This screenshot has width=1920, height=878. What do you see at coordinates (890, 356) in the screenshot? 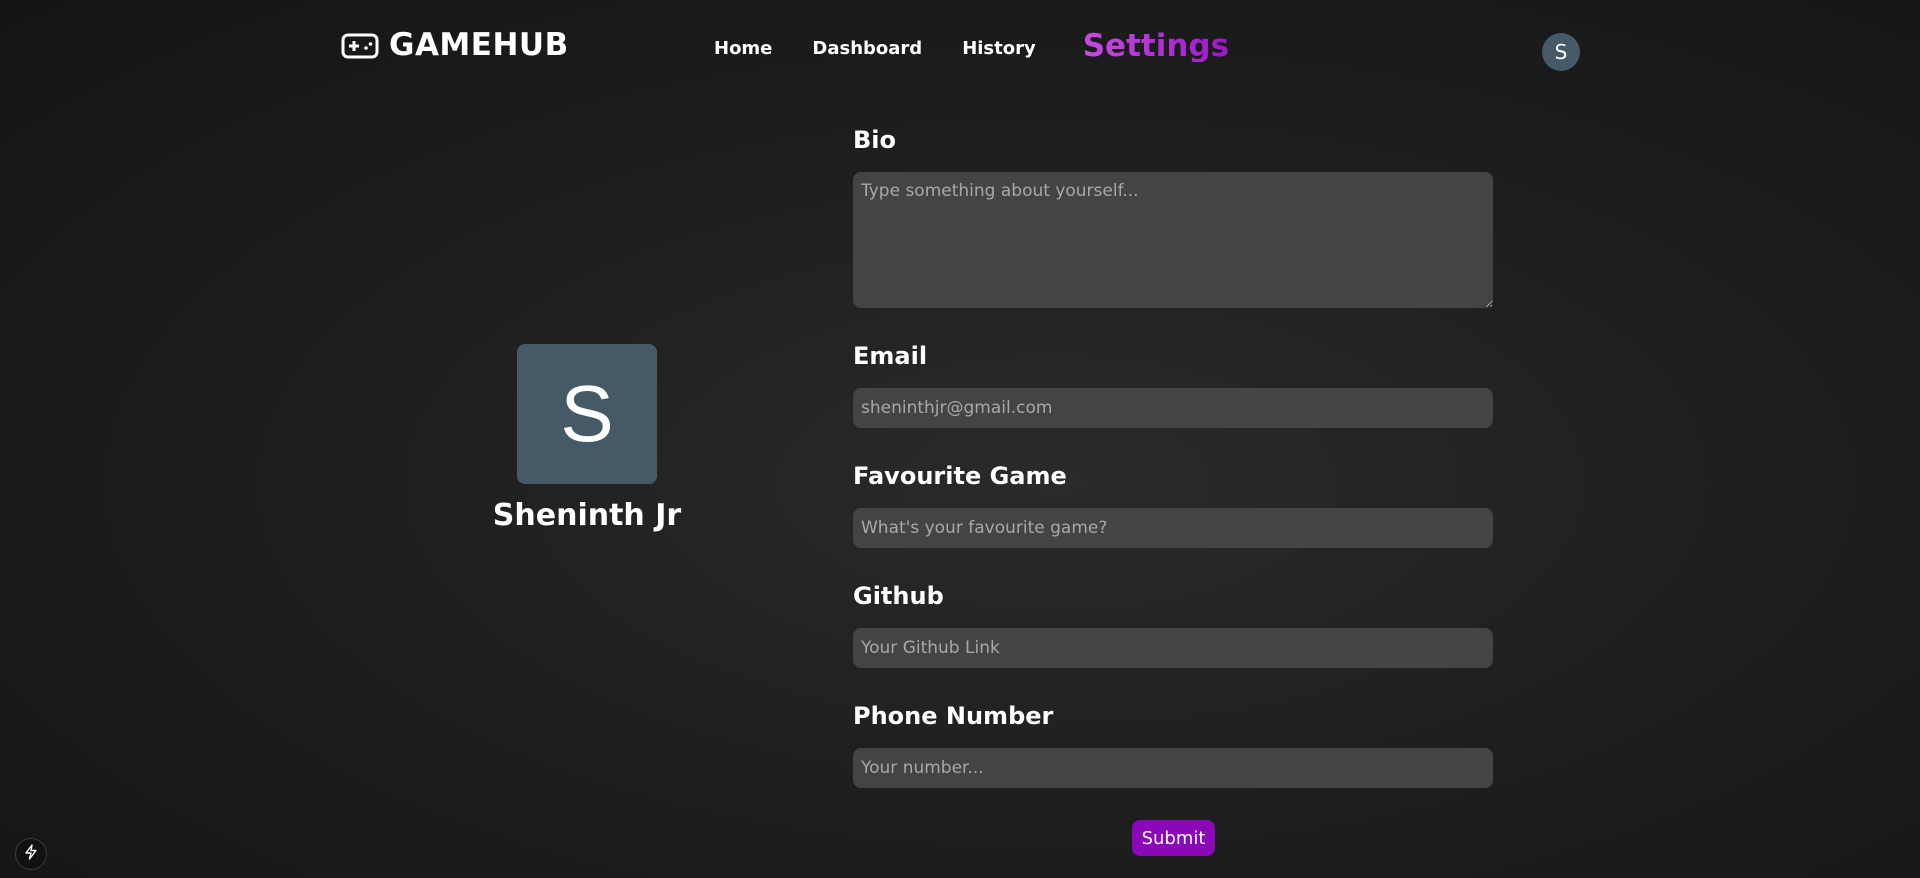
I see `email-label: Email` at bounding box center [890, 356].